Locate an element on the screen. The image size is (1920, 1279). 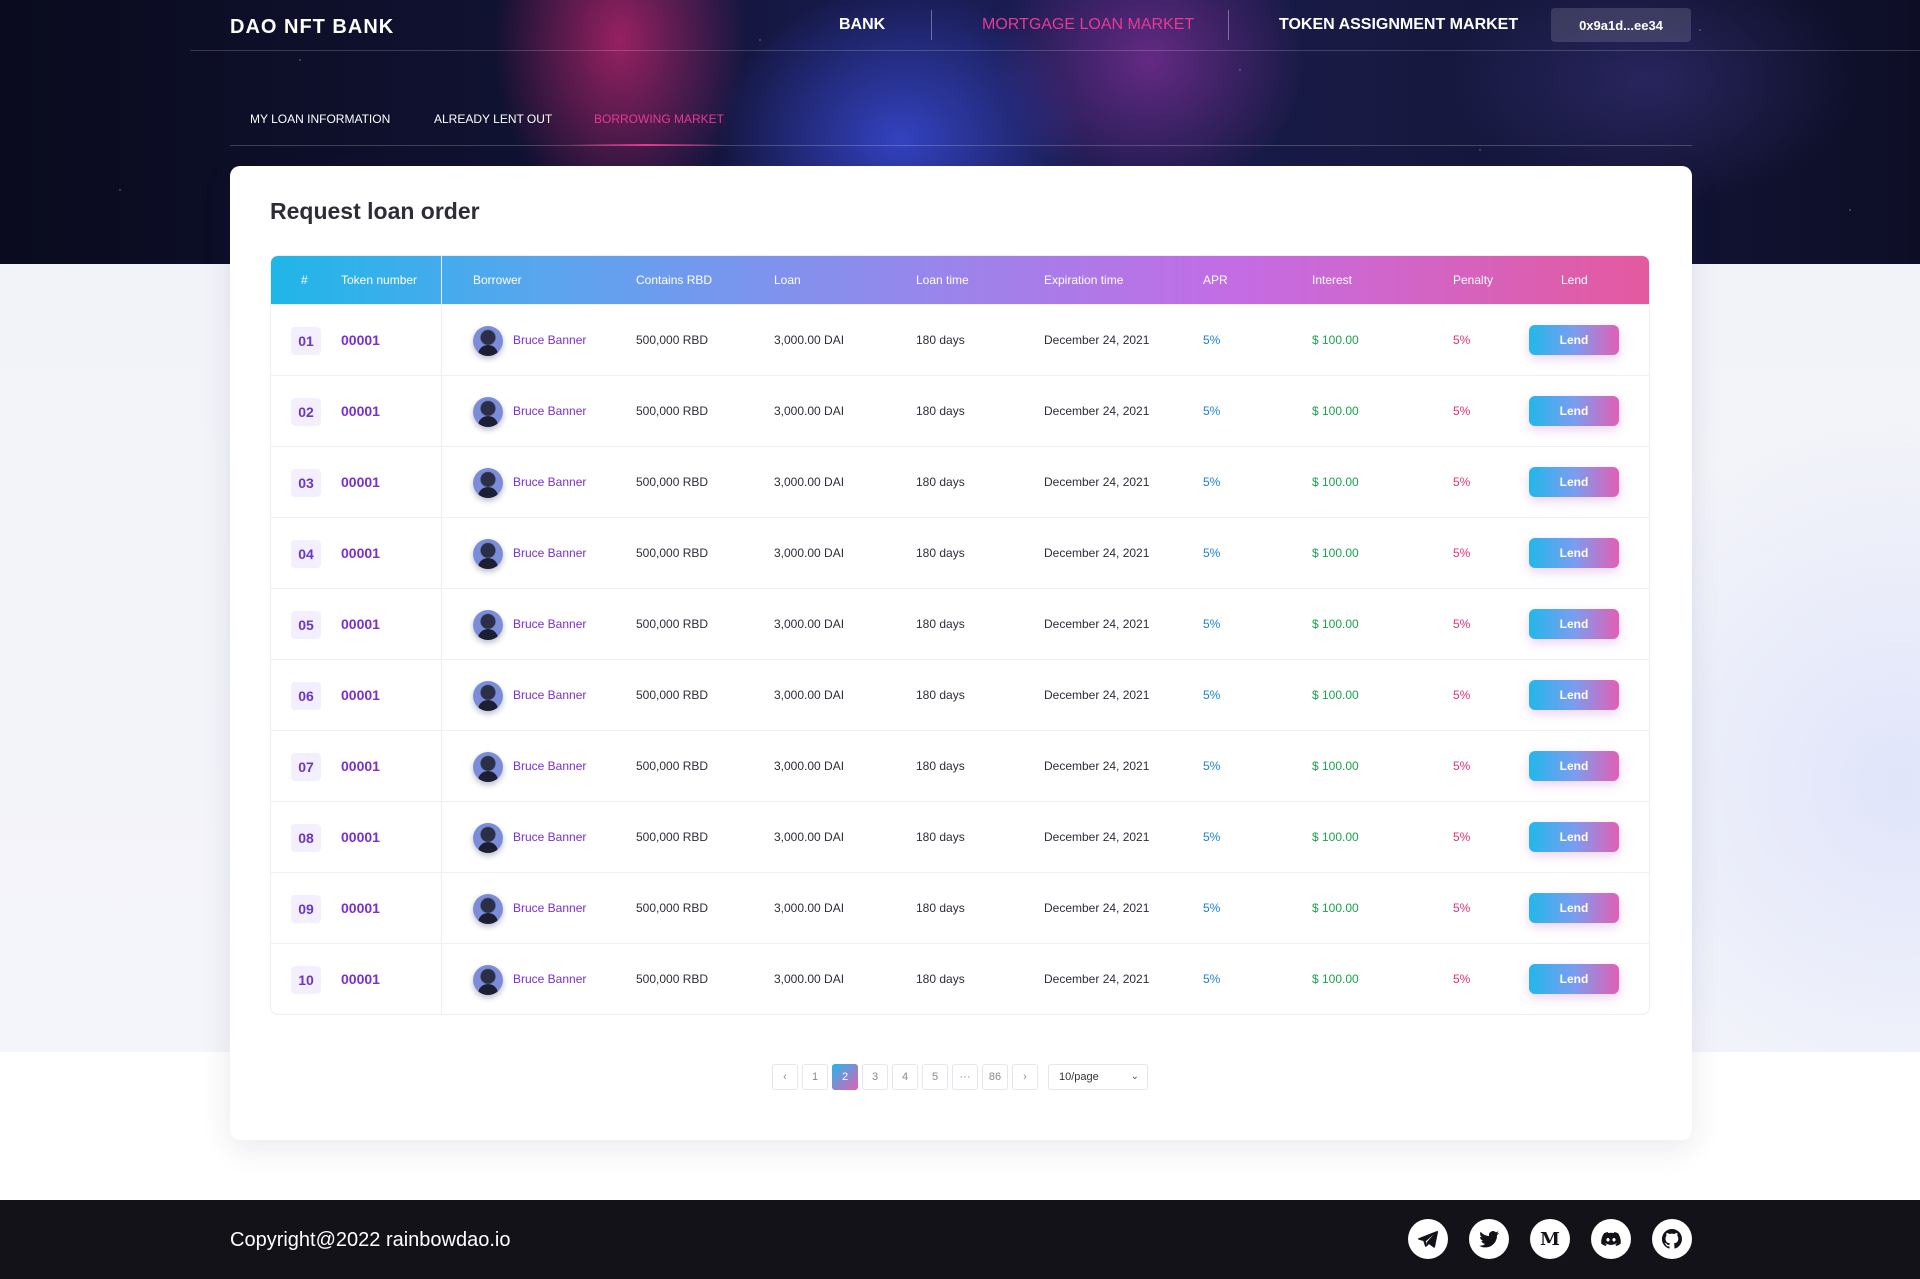
header-lend: Lend is located at coordinates (1574, 280).